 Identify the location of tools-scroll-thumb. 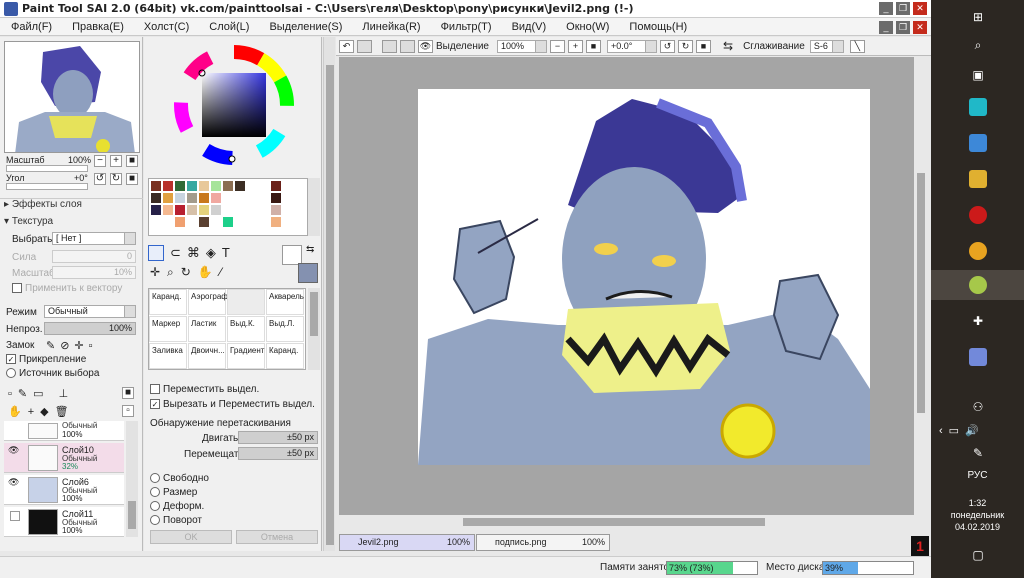
(314, 314).